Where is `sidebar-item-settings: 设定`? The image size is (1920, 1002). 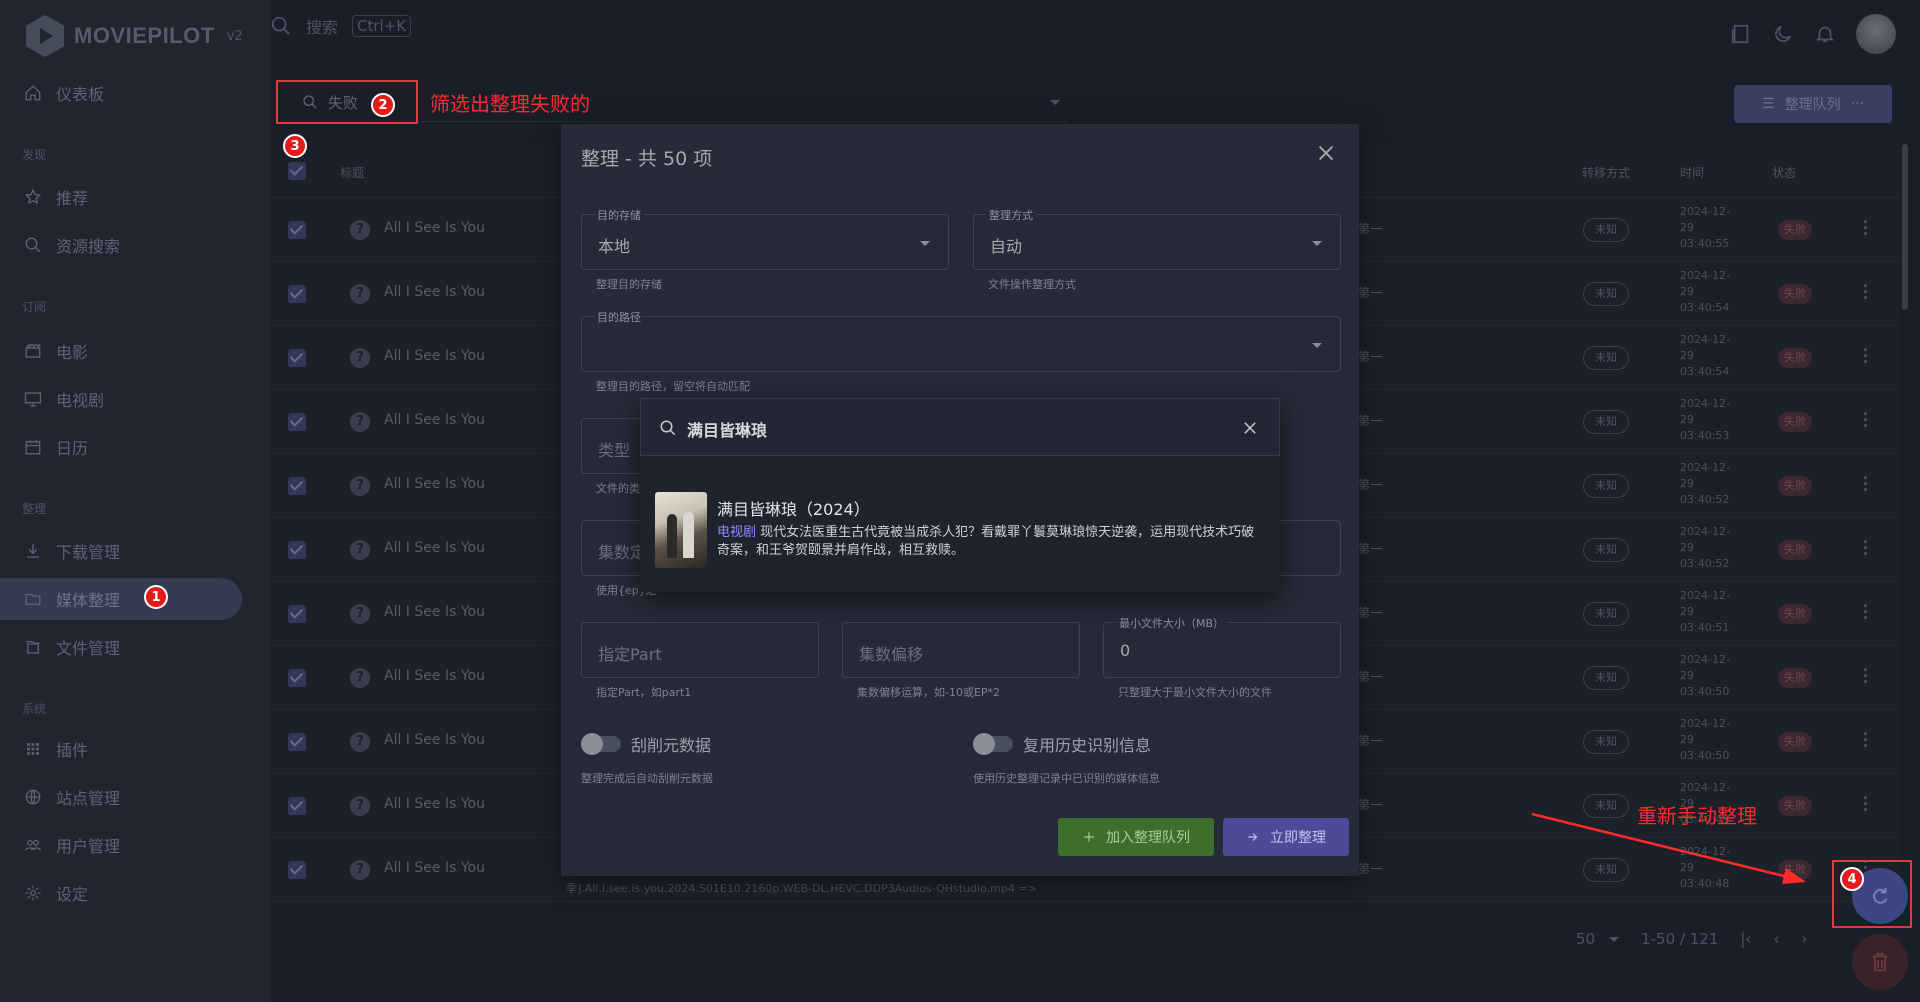 sidebar-item-settings: 设定 is located at coordinates (121, 893).